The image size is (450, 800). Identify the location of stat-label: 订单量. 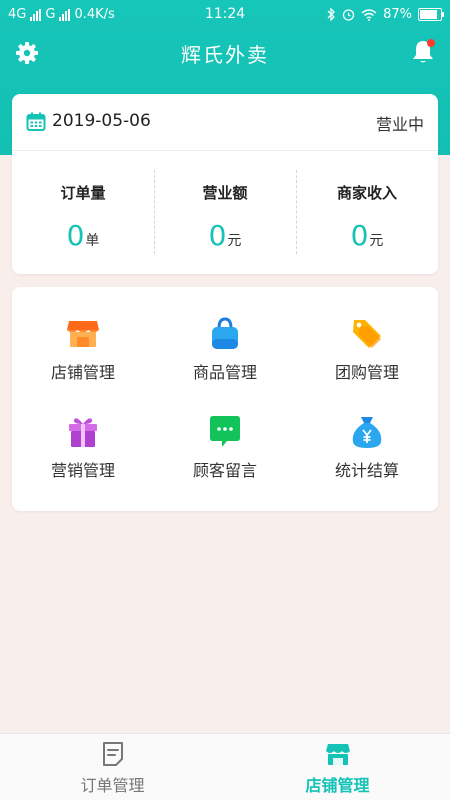
(83, 193).